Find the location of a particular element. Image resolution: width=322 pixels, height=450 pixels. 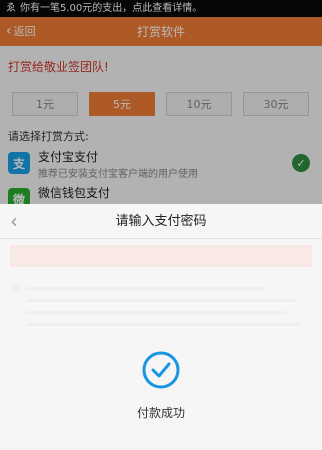

success-check-icon is located at coordinates (161, 370).